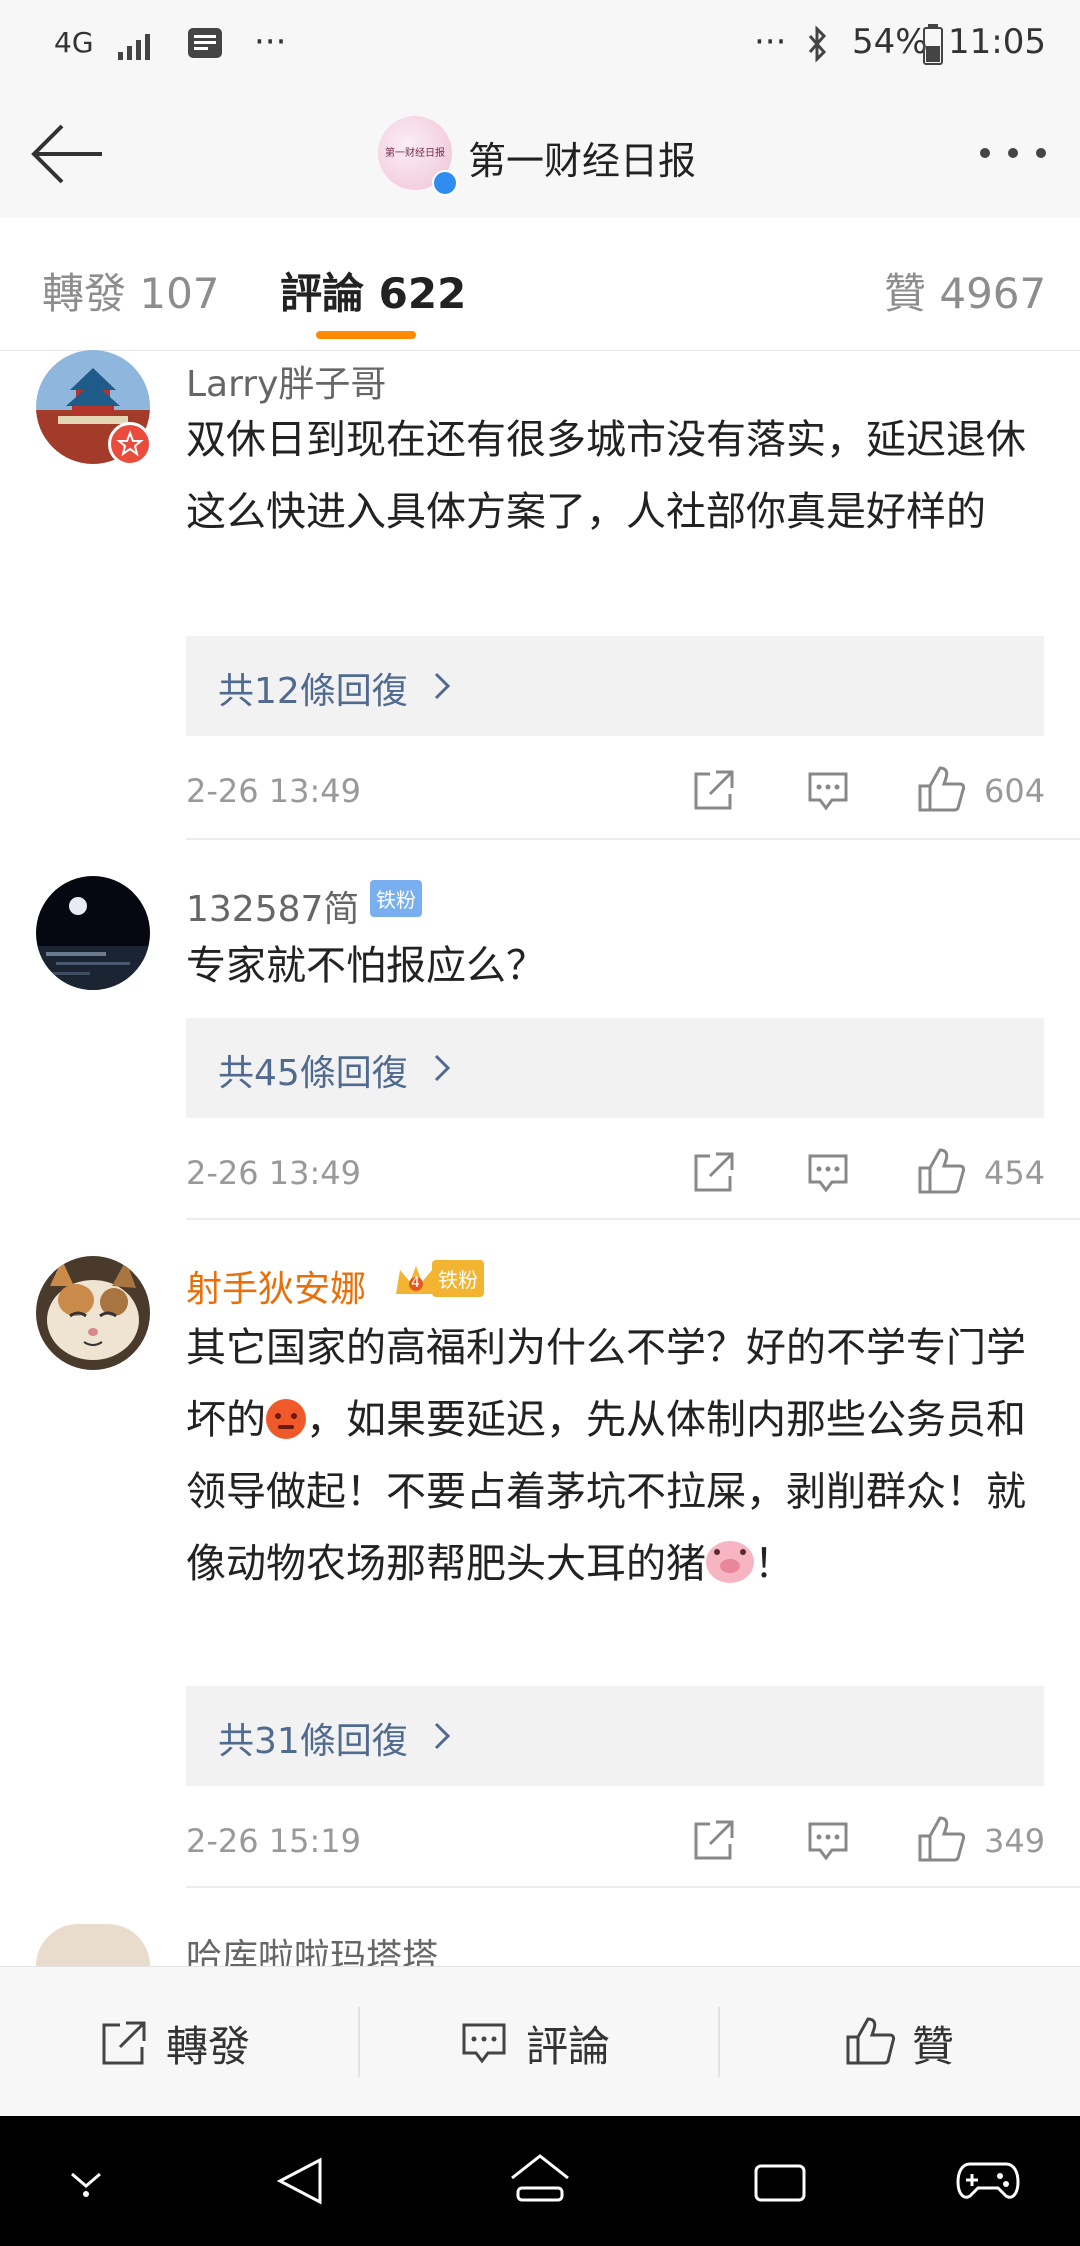 Image resolution: width=1080 pixels, height=2246 pixels. Describe the element at coordinates (780, 2181) in the screenshot. I see `recents-icon` at that location.